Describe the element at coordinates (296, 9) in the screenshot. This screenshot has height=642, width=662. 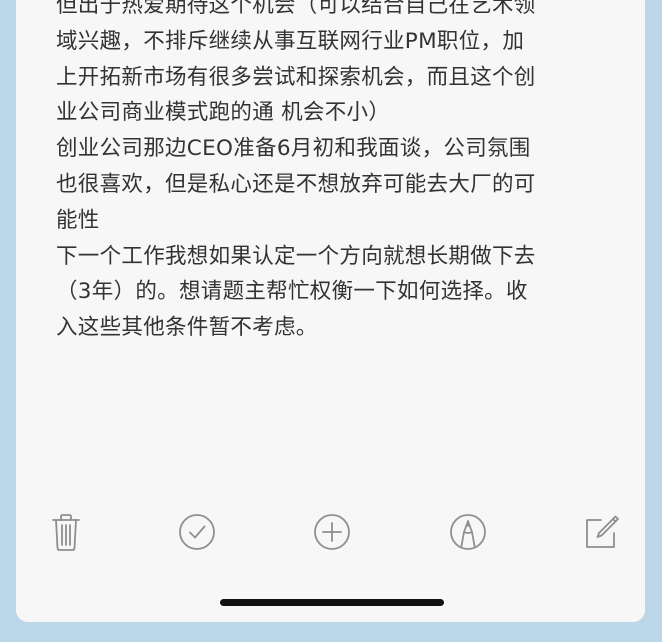
I see `note-line: 但出于热爱期待这个机会（可以结合自己在艺术领` at that location.